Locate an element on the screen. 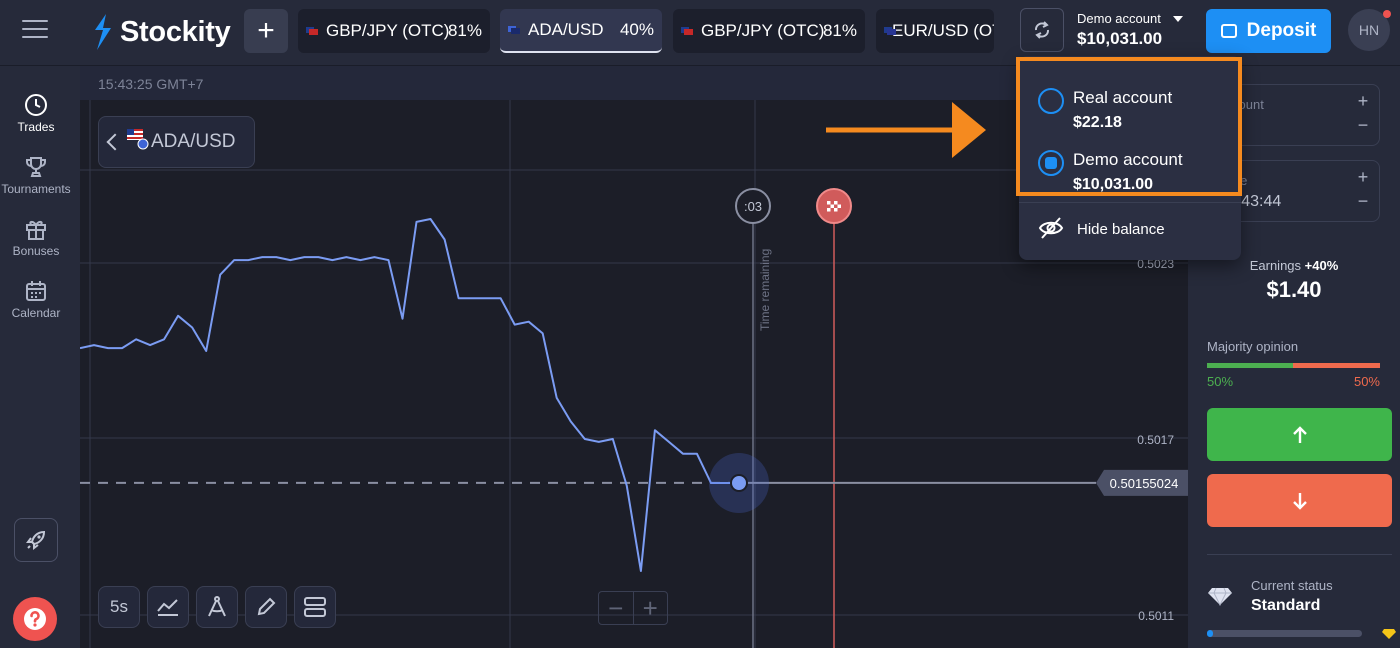  timeframe-button: 5s is located at coordinates (119, 607).